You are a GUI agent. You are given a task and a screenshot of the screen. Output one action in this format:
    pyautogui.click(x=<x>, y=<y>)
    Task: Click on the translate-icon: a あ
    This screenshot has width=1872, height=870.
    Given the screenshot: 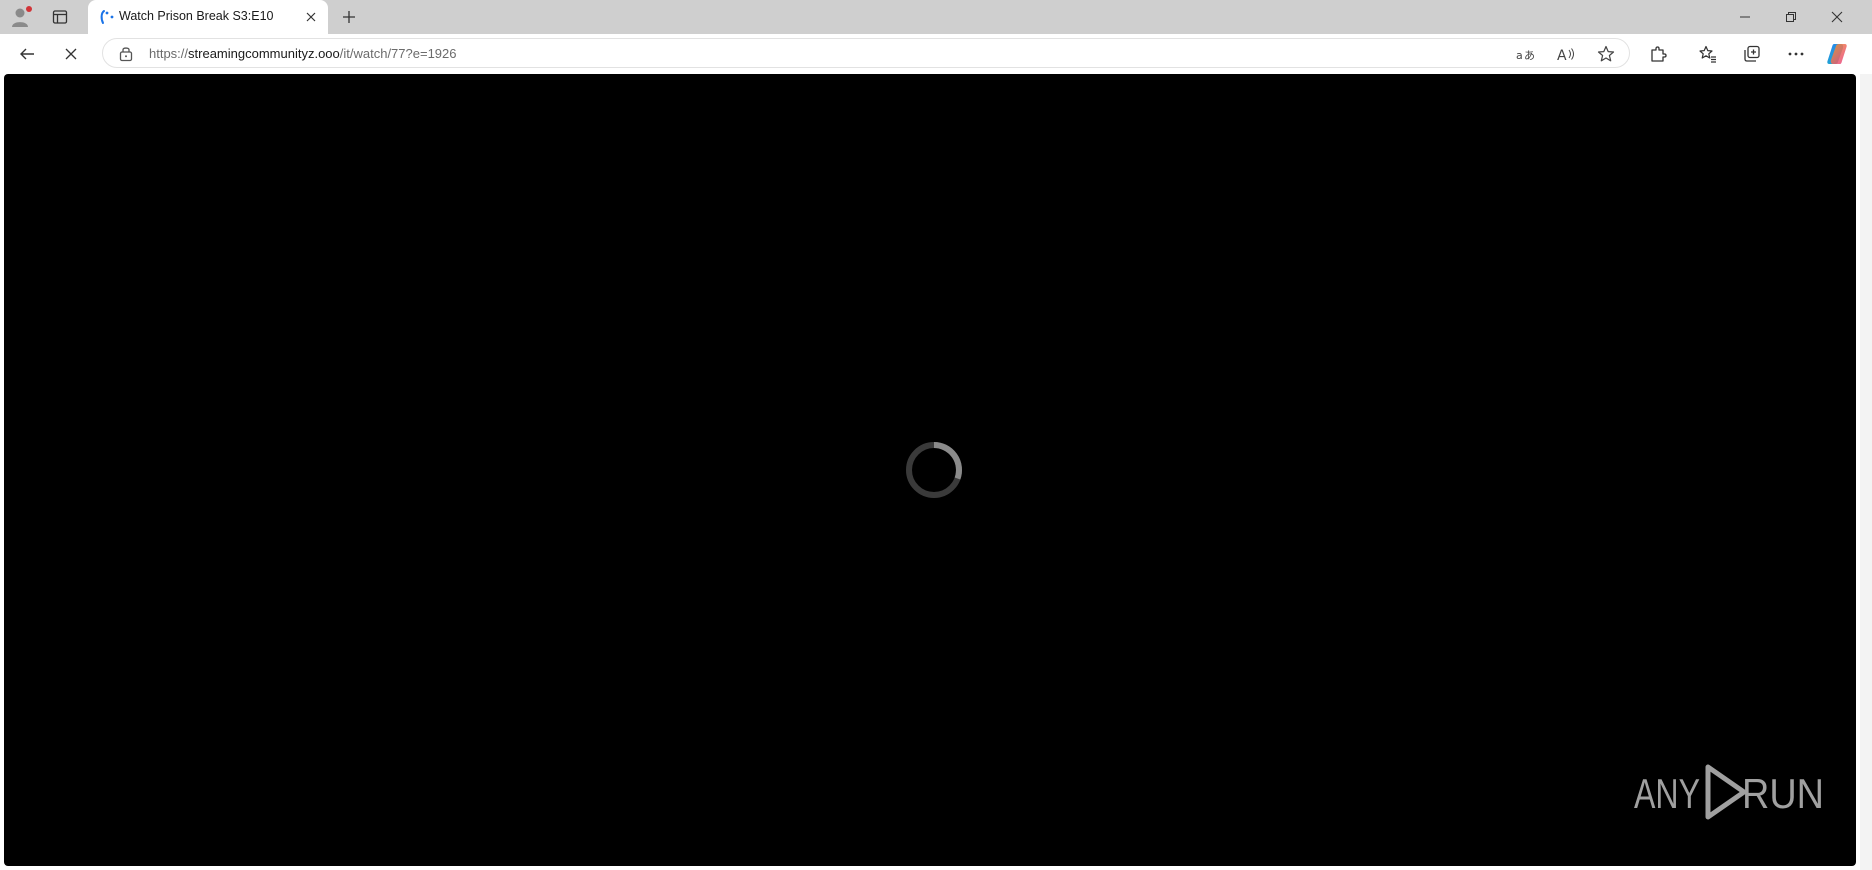 What is the action you would take?
    pyautogui.click(x=1525, y=55)
    